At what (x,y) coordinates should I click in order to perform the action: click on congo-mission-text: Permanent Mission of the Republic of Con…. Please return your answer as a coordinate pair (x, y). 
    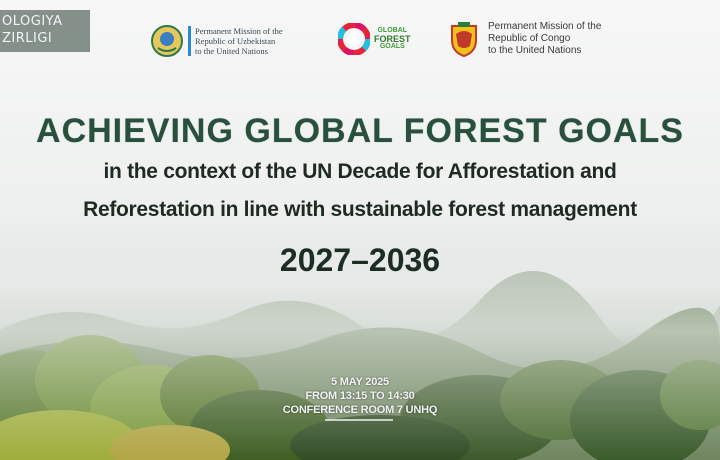
    Looking at the image, I should click on (544, 39).